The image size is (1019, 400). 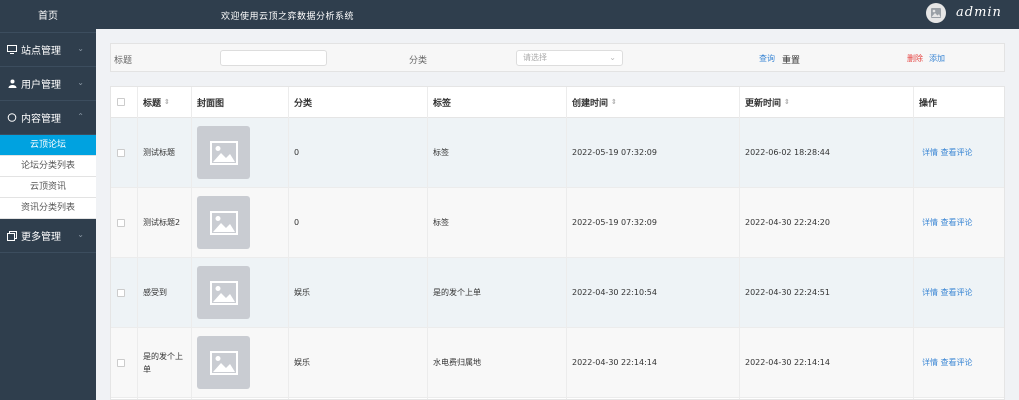 What do you see at coordinates (614, 362) in the screenshot?
I see `cell-created: 2022-04-30 22:14:14` at bounding box center [614, 362].